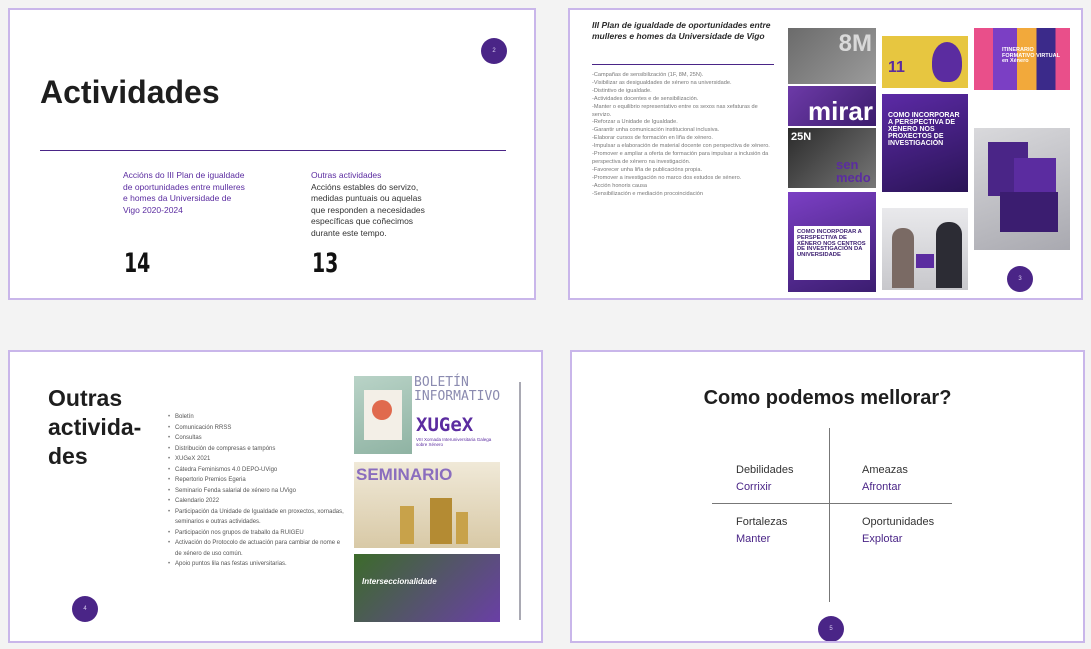 The width and height of the screenshot is (1091, 649). I want to click on boletin-title: BOLETÍN INFORMATIVO, so click(457, 389).